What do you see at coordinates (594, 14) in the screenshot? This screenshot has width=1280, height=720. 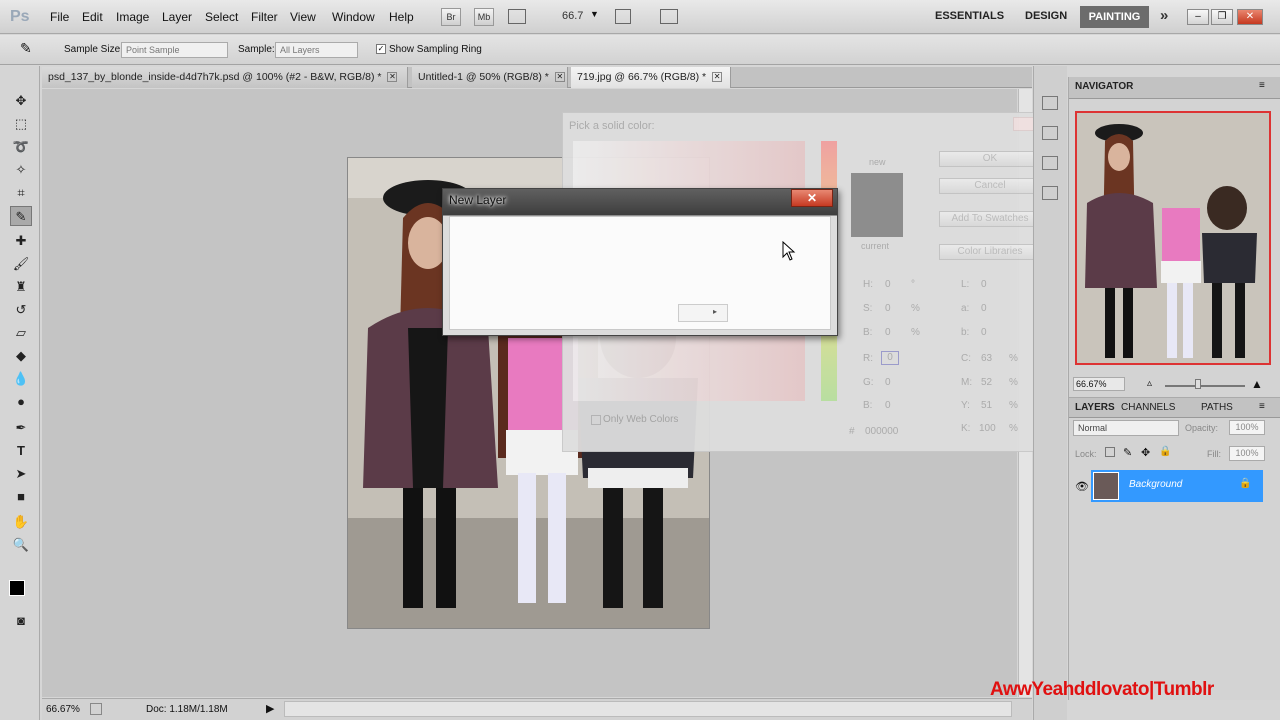 I see `chevron-down-icon: ▼` at bounding box center [594, 14].